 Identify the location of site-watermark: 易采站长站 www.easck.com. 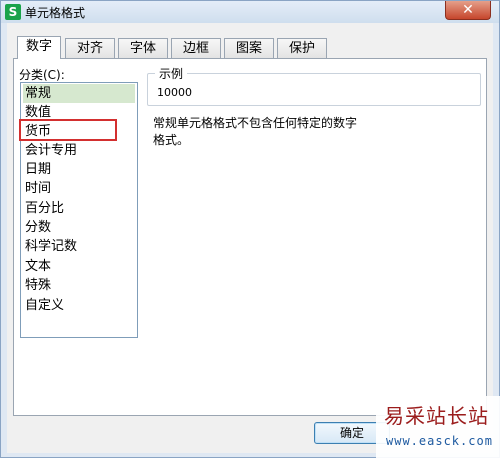
(438, 427).